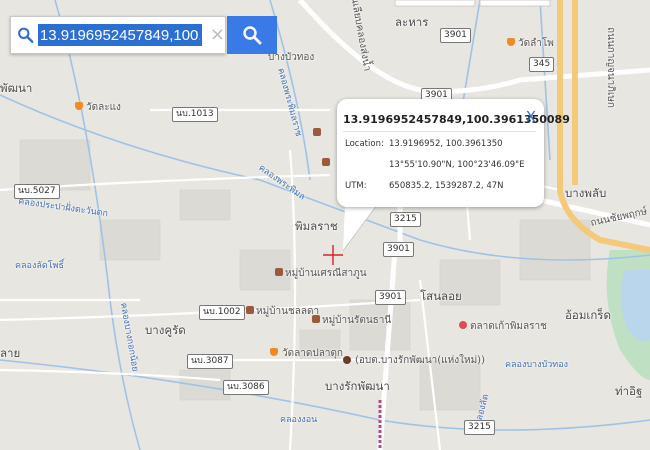 Image resolution: width=650 pixels, height=450 pixels. Describe the element at coordinates (222, 312) in the screenshot. I see `route-shield: นบ.1002` at that location.